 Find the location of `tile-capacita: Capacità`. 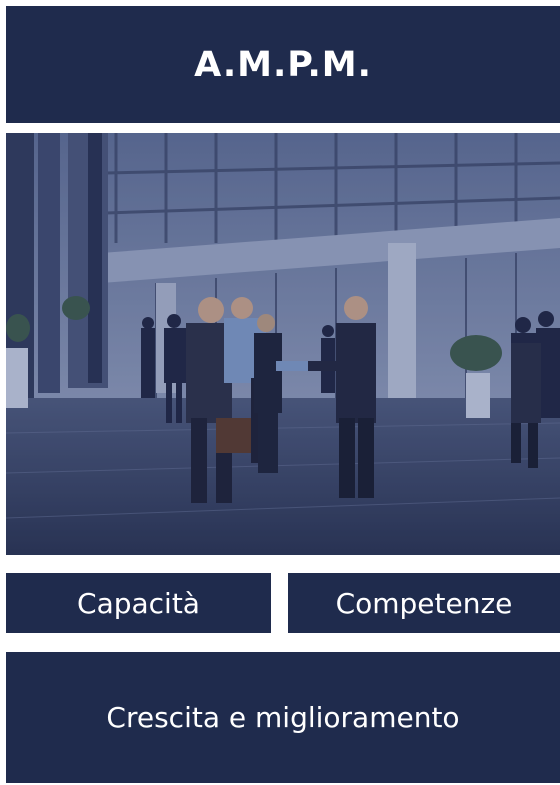

tile-capacita: Capacità is located at coordinates (138, 603).